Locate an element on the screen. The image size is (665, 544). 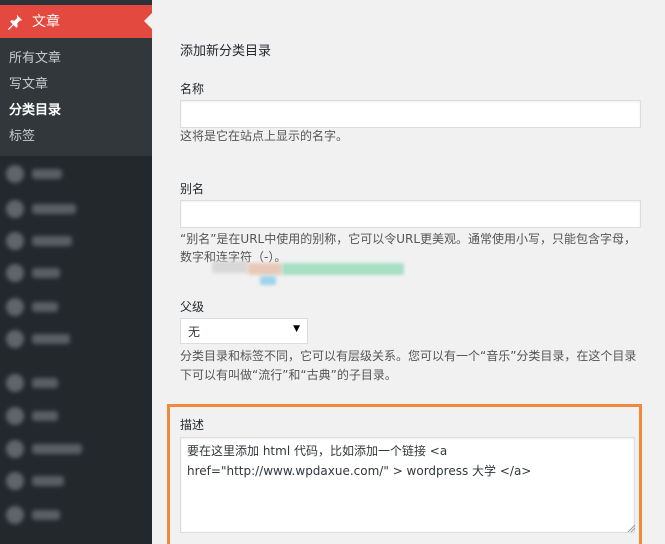
slug-input is located at coordinates (410, 214).